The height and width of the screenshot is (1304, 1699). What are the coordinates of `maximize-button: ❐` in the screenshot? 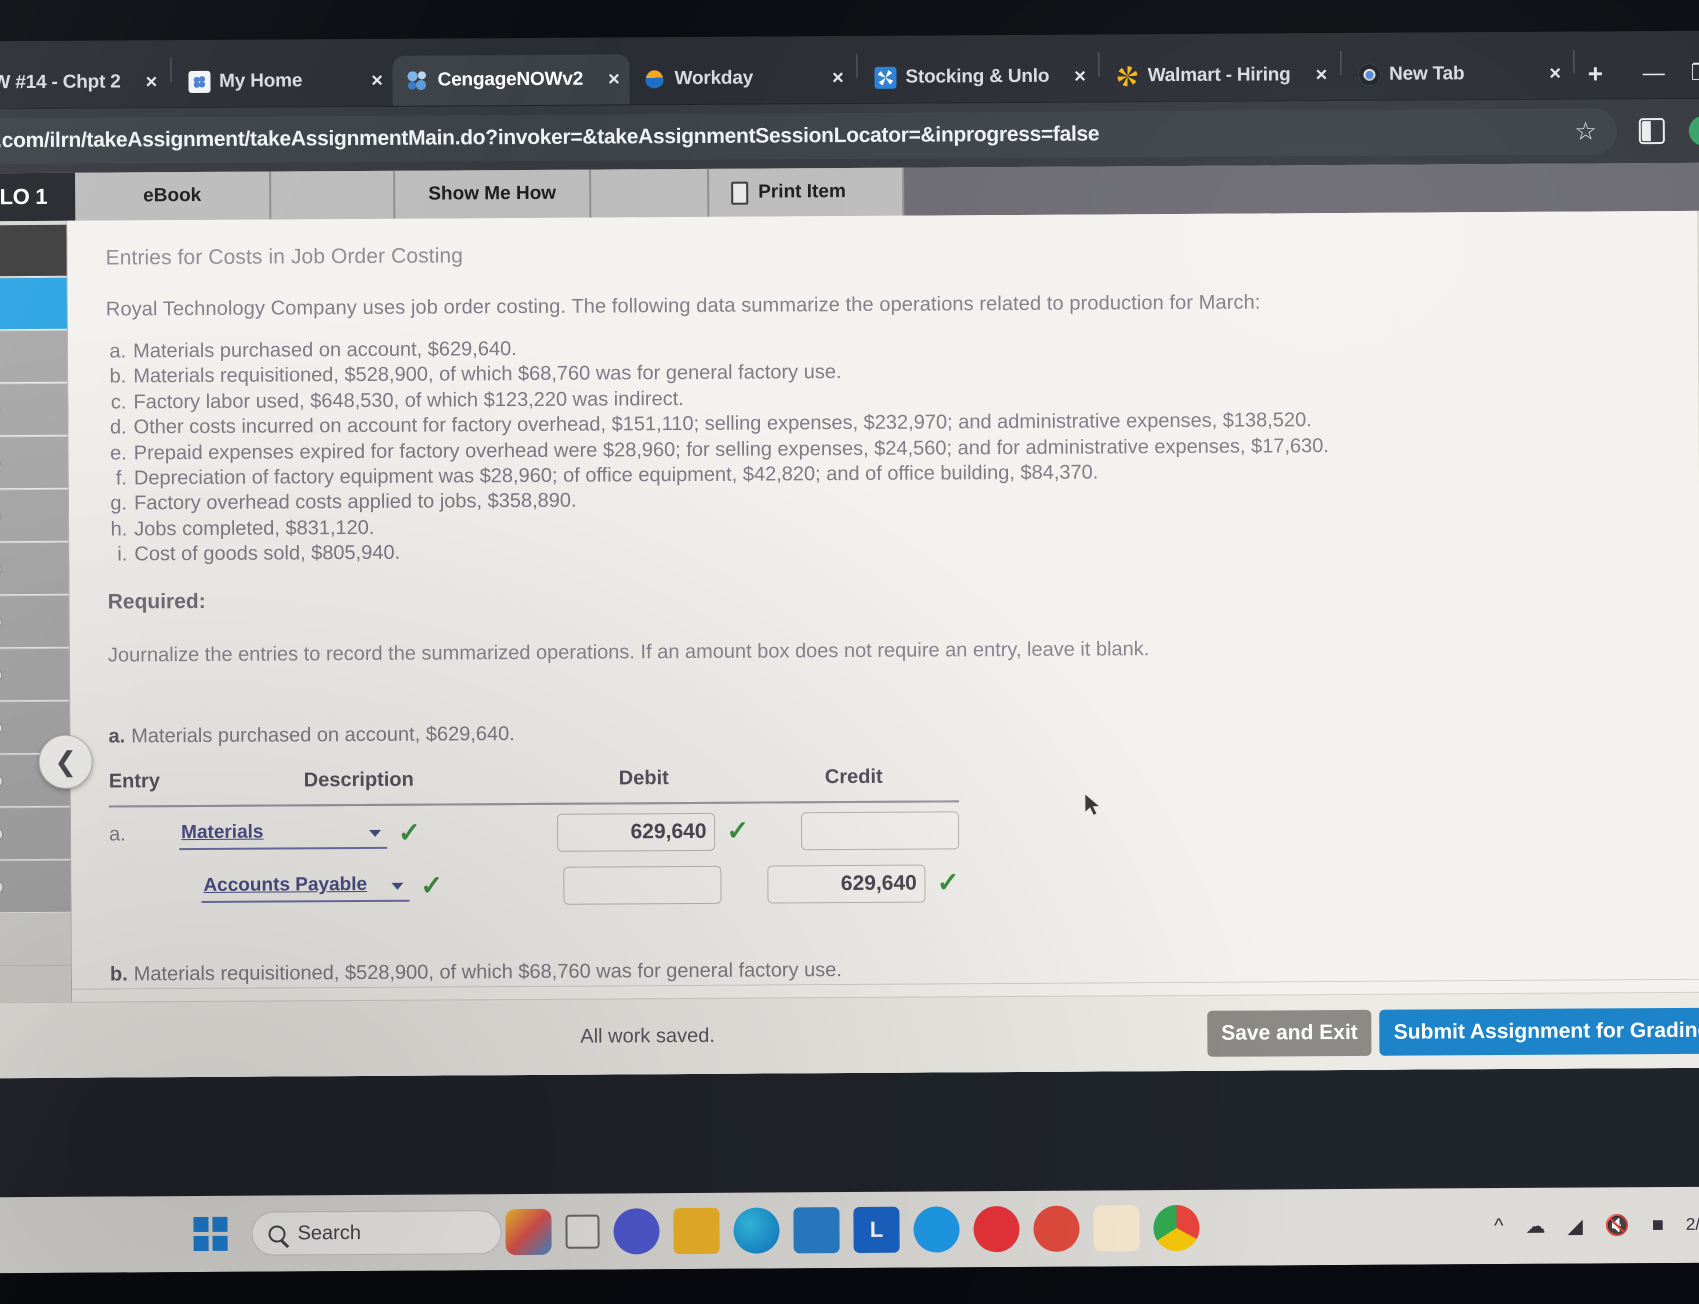 It's located at (1695, 72).